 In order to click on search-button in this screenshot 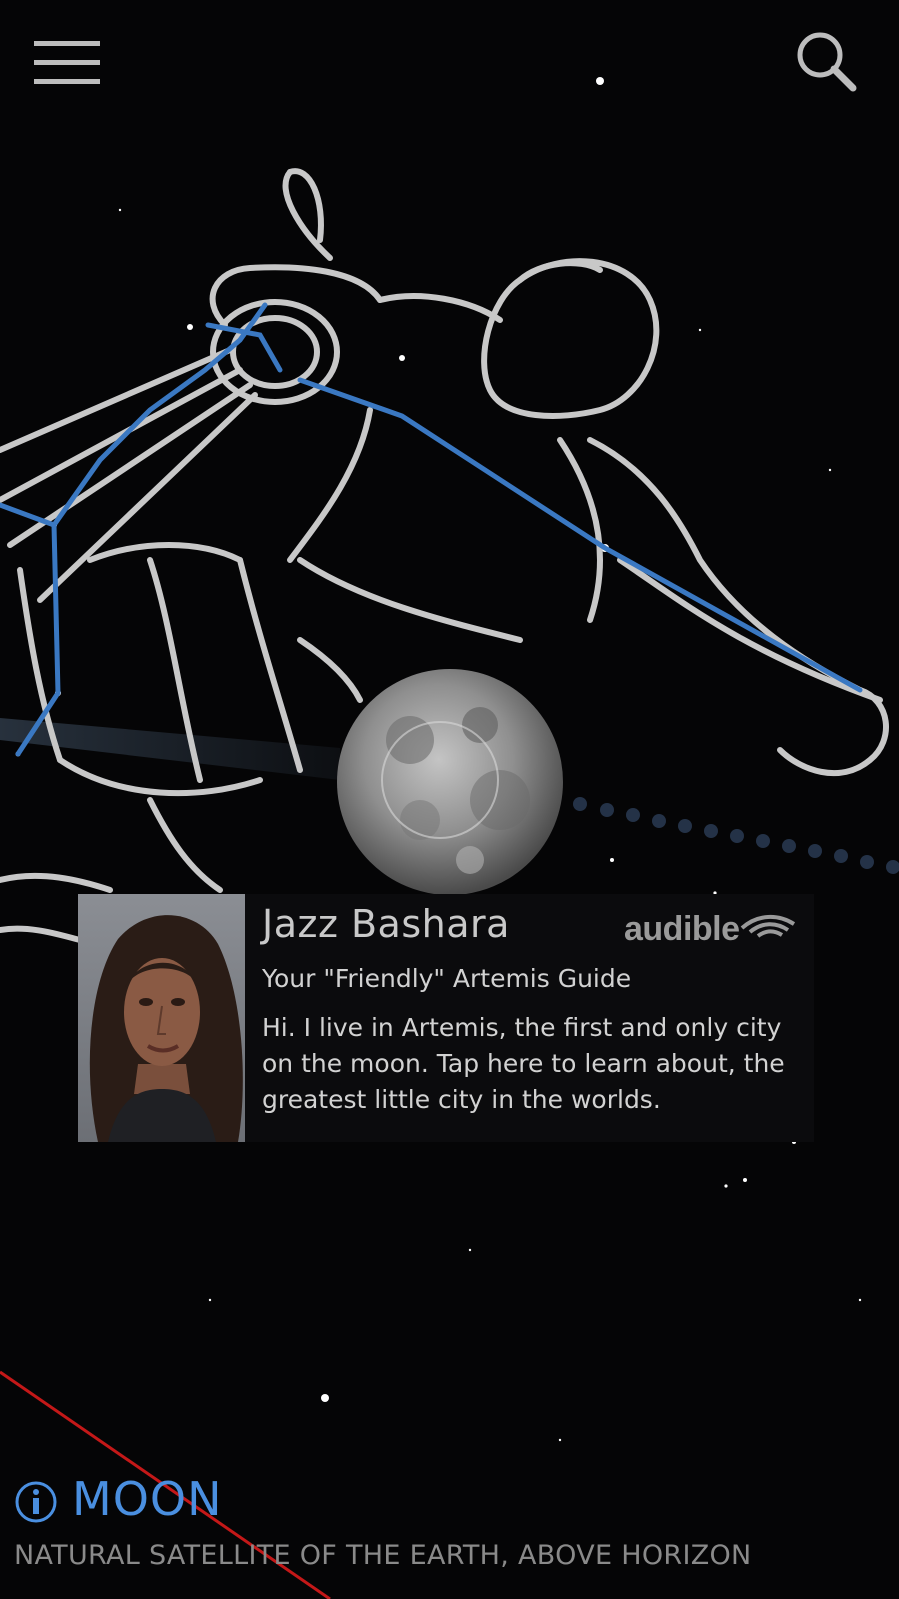, I will do `click(826, 61)`.